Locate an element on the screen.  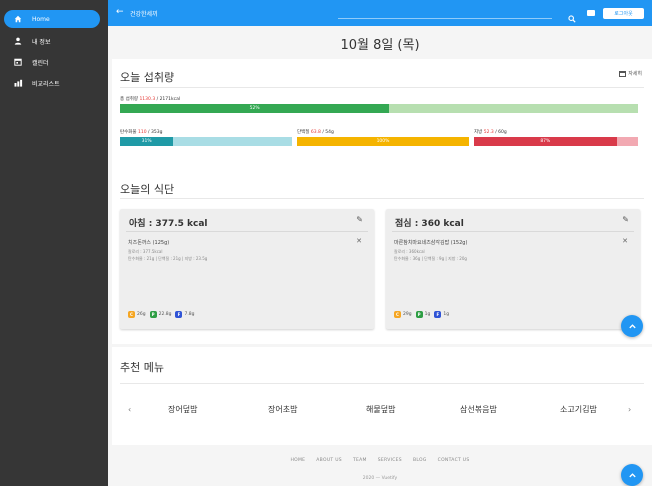
food-macros: 탄수화물 : 36g | 단백질 : 9g | 지방 : 20g is located at coordinates (430, 258).